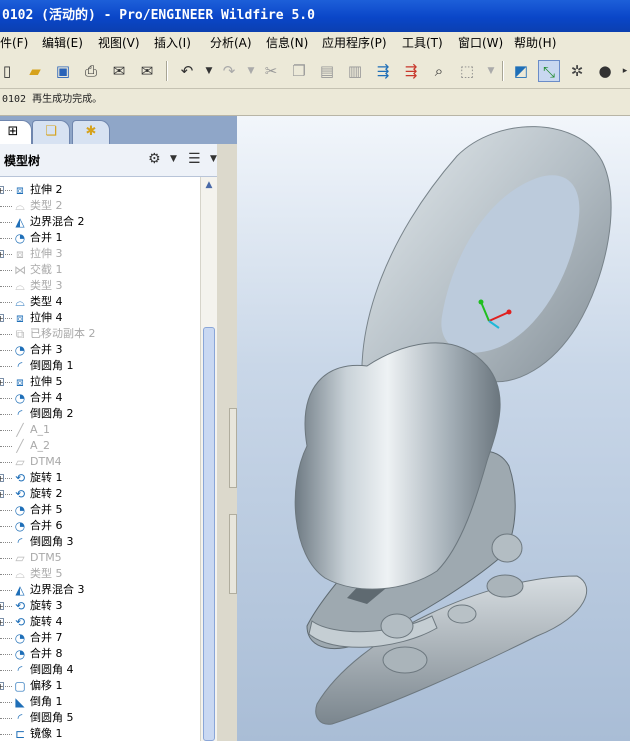 This screenshot has width=630, height=741. I want to click on menu-info: 信息(N), so click(287, 43).